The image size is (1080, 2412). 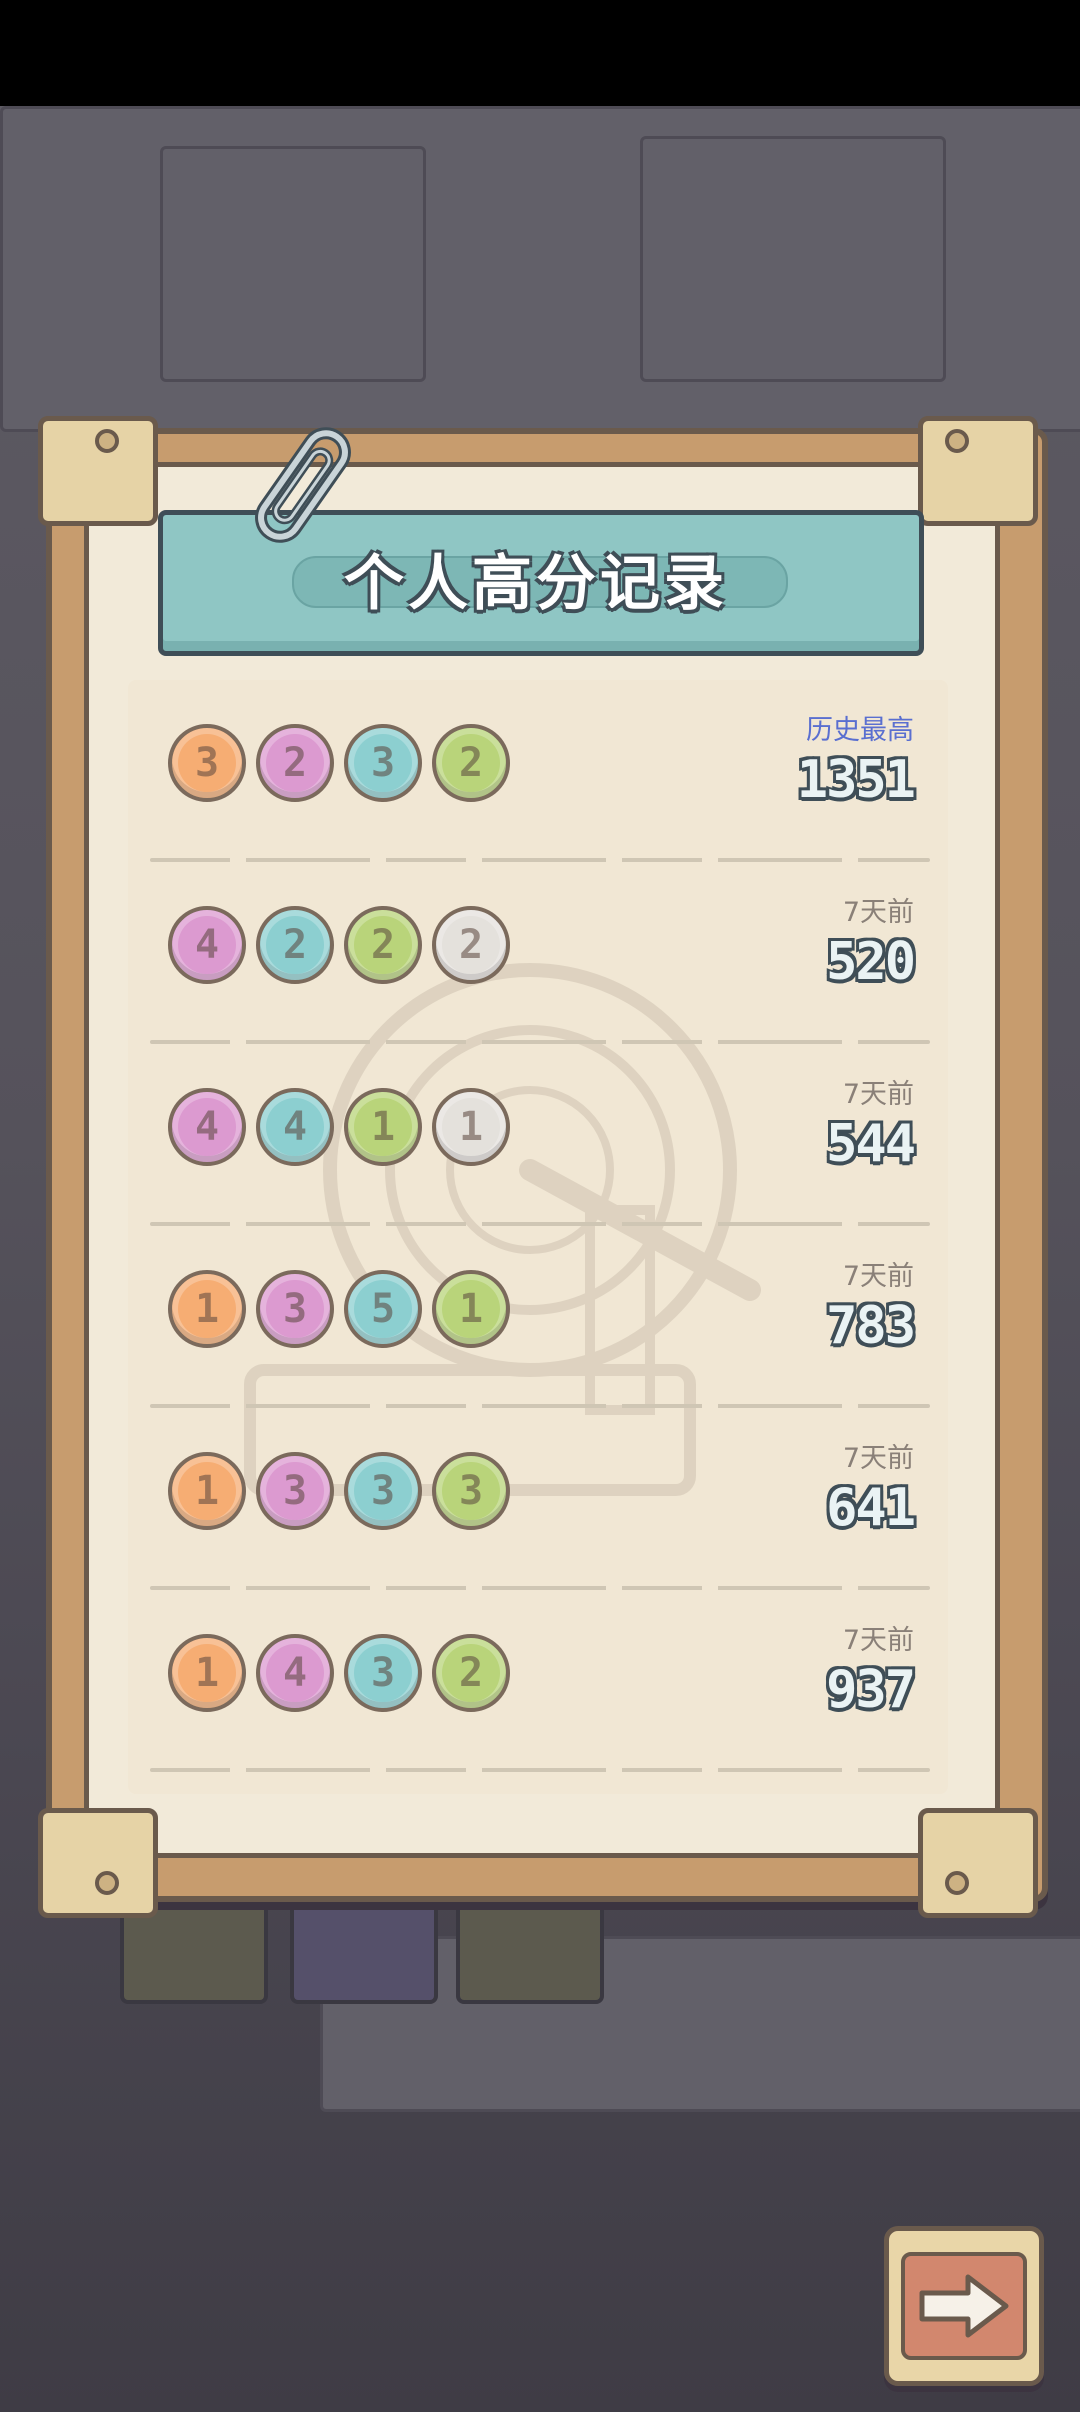 I want to click on record-row: 3 2 3 2 历史最高 1351, so click(x=540, y=771).